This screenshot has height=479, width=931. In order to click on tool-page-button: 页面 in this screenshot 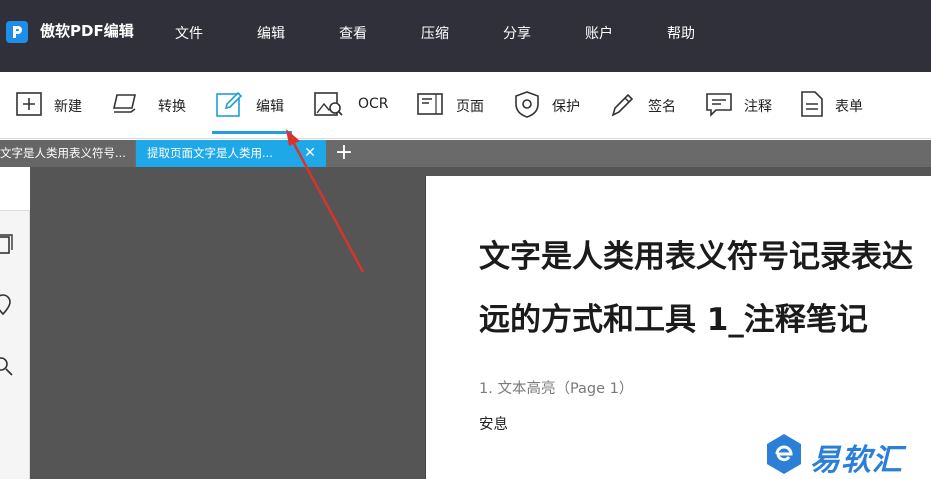, I will do `click(453, 105)`.